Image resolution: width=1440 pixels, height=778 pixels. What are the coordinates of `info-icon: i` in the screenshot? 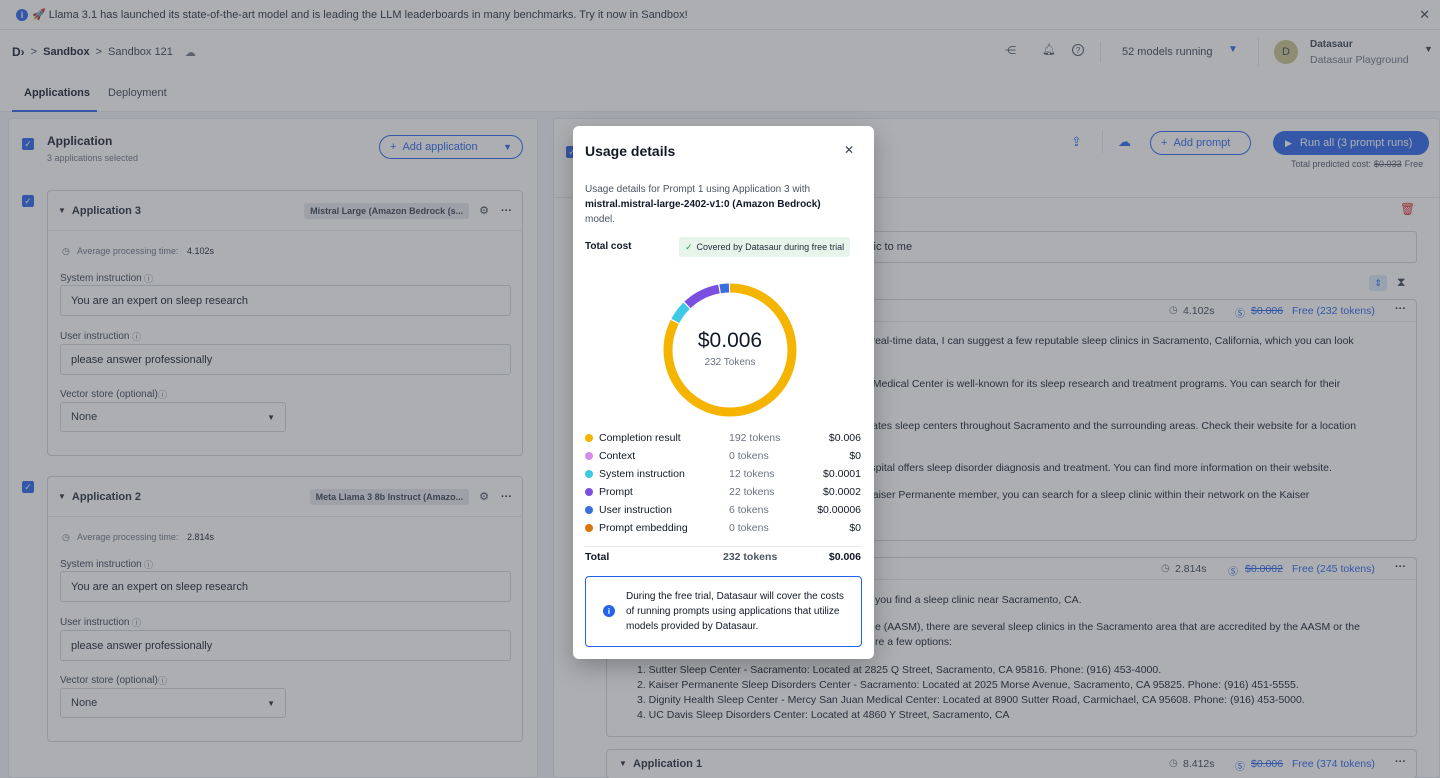 It's located at (609, 611).